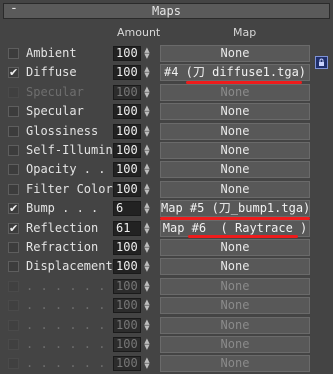 The width and height of the screenshot is (333, 374). I want to click on rollout-title: Maps, so click(166, 11).